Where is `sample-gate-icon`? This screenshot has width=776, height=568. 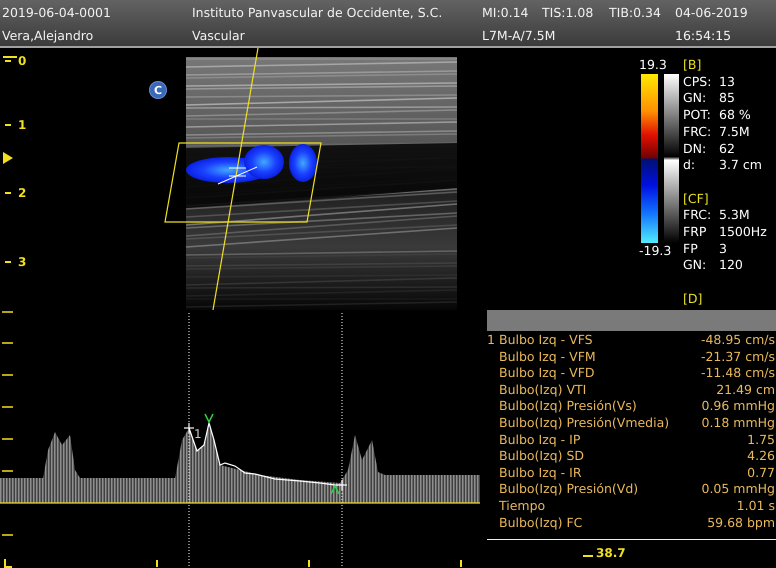
sample-gate-icon is located at coordinates (238, 175).